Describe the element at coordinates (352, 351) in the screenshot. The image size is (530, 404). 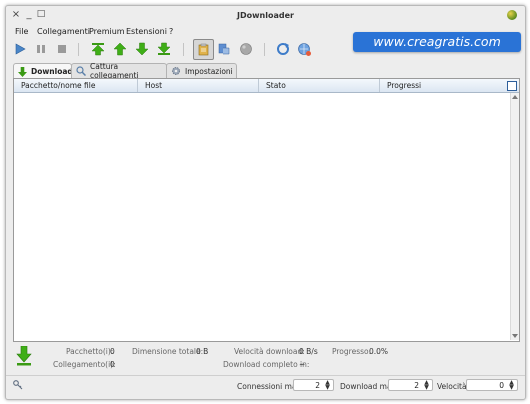
I see `progress-label: Progresso:` at that location.